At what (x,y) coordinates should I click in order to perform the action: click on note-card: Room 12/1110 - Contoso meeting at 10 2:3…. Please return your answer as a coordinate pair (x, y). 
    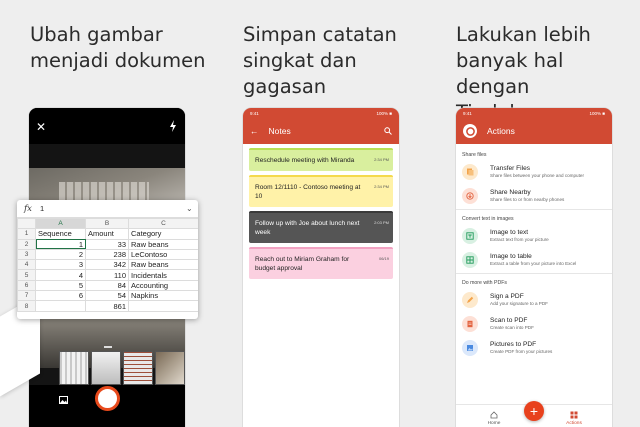
    Looking at the image, I should click on (321, 191).